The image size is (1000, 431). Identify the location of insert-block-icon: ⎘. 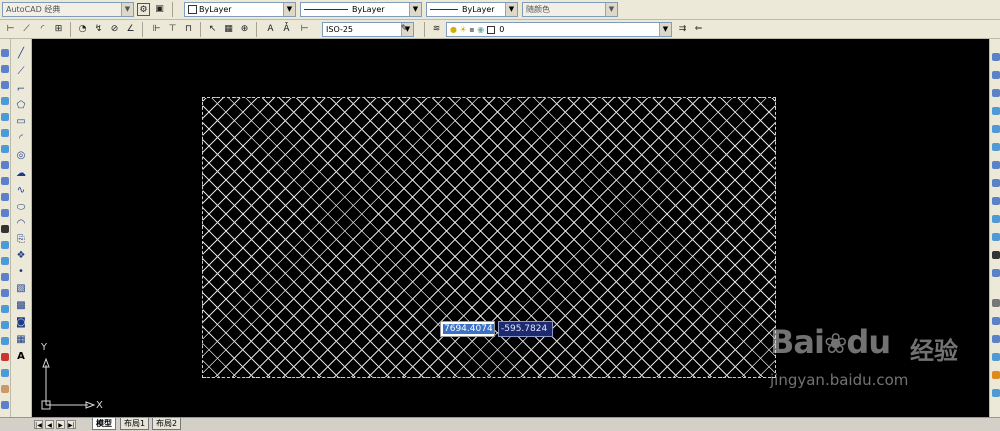
(21, 240).